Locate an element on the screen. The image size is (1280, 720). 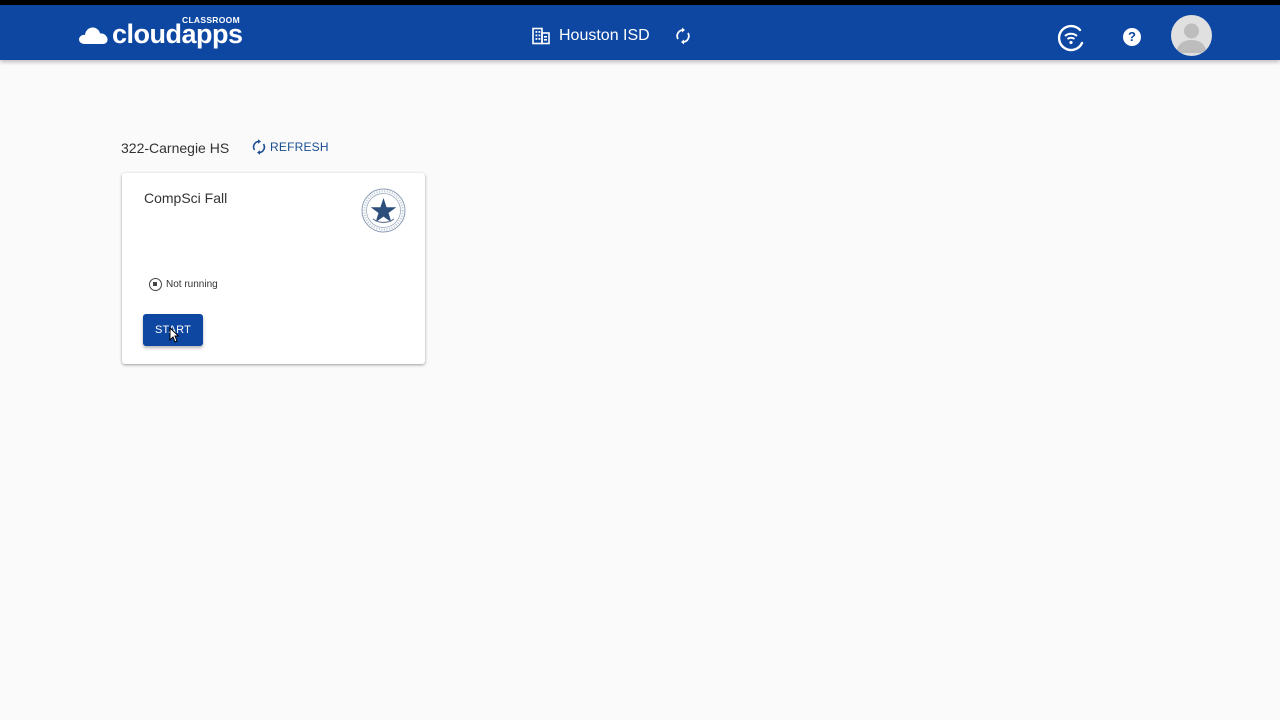
school-name: 322-Carnegie HS is located at coordinates (175, 148).